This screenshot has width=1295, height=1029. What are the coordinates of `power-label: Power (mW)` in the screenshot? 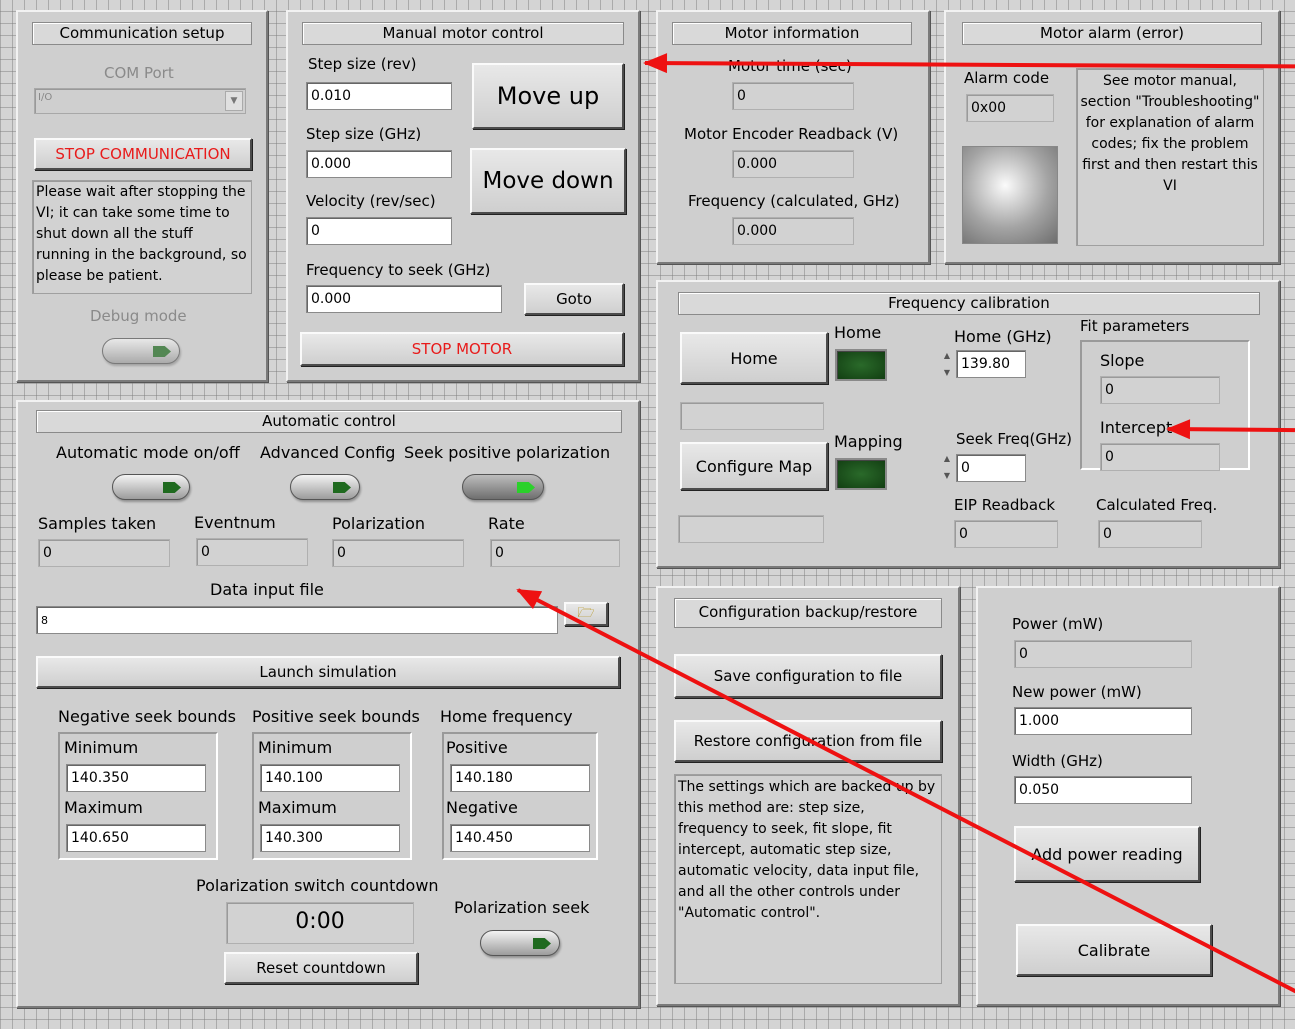 It's located at (1058, 624).